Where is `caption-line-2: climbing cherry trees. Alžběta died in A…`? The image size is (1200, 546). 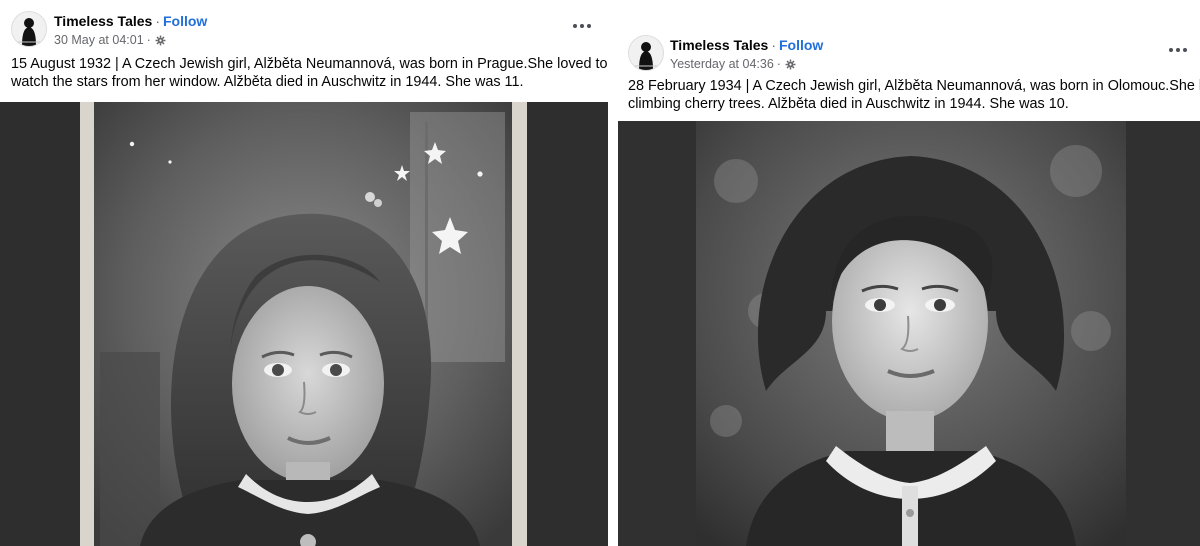 caption-line-2: climbing cherry trees. Alžběta died in A… is located at coordinates (848, 104).